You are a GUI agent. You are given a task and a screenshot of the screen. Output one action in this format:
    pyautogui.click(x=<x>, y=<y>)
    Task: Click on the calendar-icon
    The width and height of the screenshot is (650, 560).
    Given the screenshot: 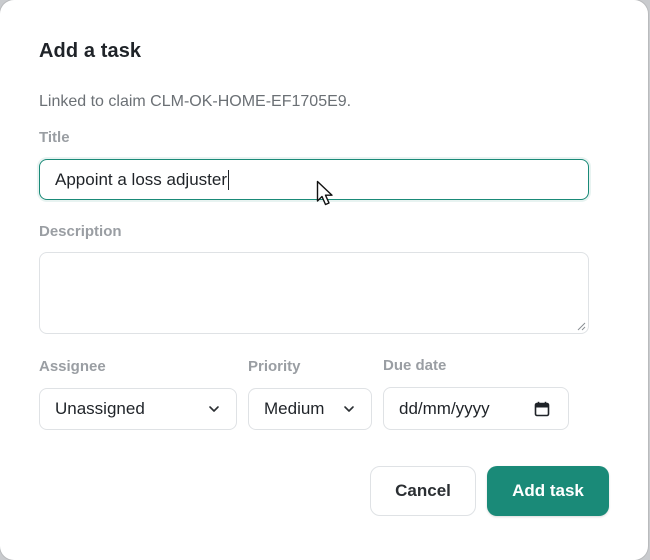 What is the action you would take?
    pyautogui.click(x=542, y=409)
    